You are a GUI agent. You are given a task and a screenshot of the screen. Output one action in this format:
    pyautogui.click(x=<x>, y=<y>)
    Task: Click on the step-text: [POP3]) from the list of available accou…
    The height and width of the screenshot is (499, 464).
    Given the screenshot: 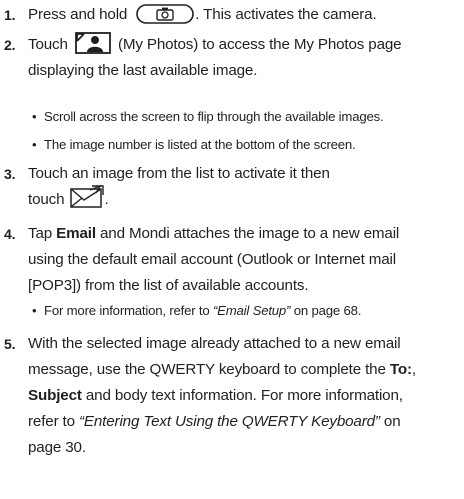 What is the action you would take?
    pyautogui.click(x=168, y=285)
    